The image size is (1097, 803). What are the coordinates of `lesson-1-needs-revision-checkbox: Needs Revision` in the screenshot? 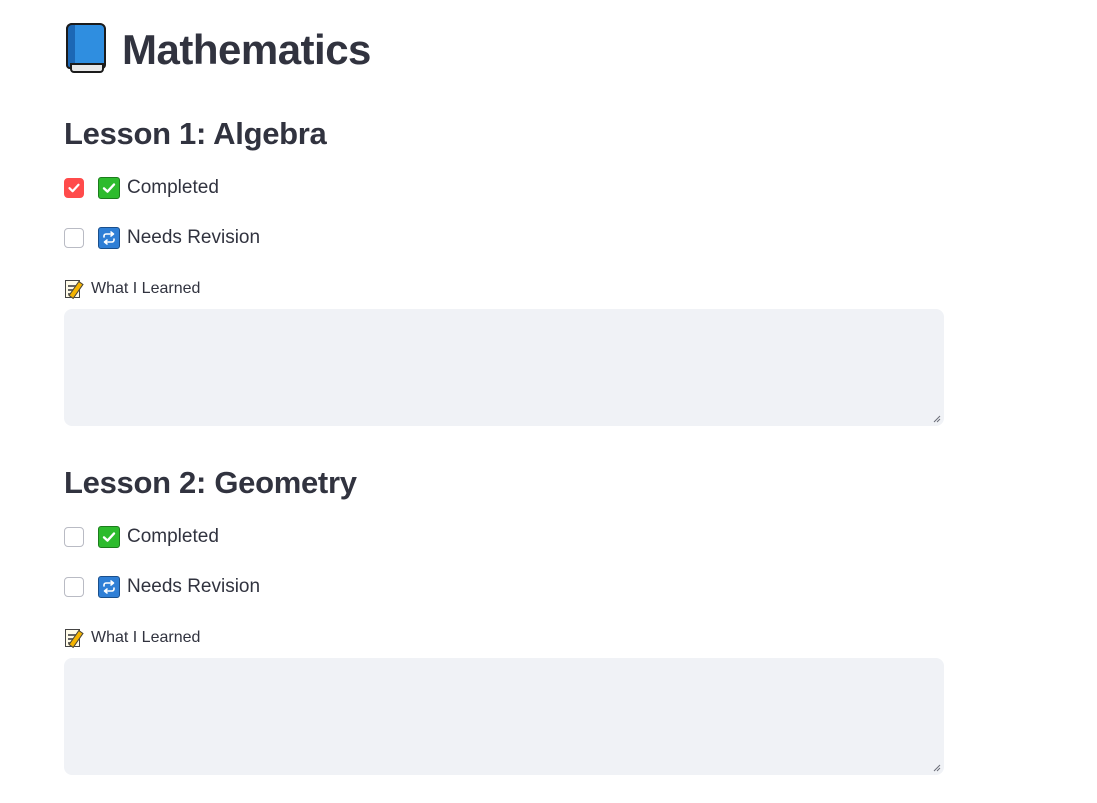 It's located at (162, 238).